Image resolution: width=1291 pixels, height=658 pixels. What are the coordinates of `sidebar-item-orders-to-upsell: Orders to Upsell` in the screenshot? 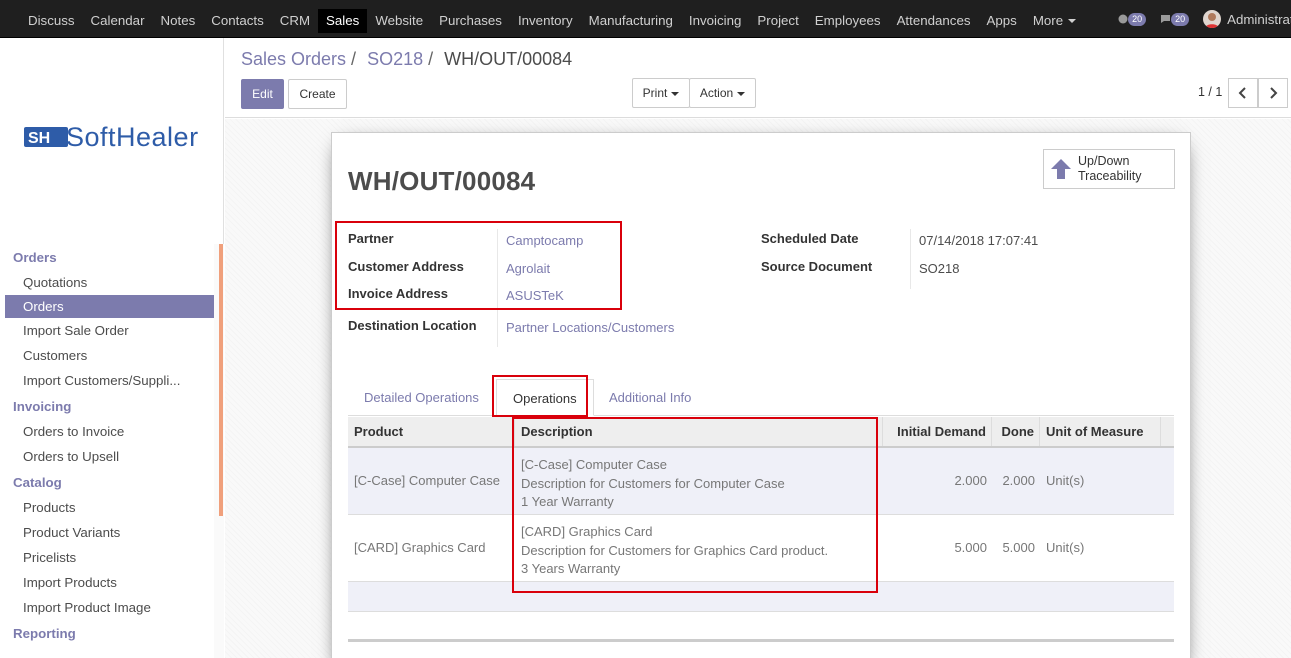 It's located at (109, 456).